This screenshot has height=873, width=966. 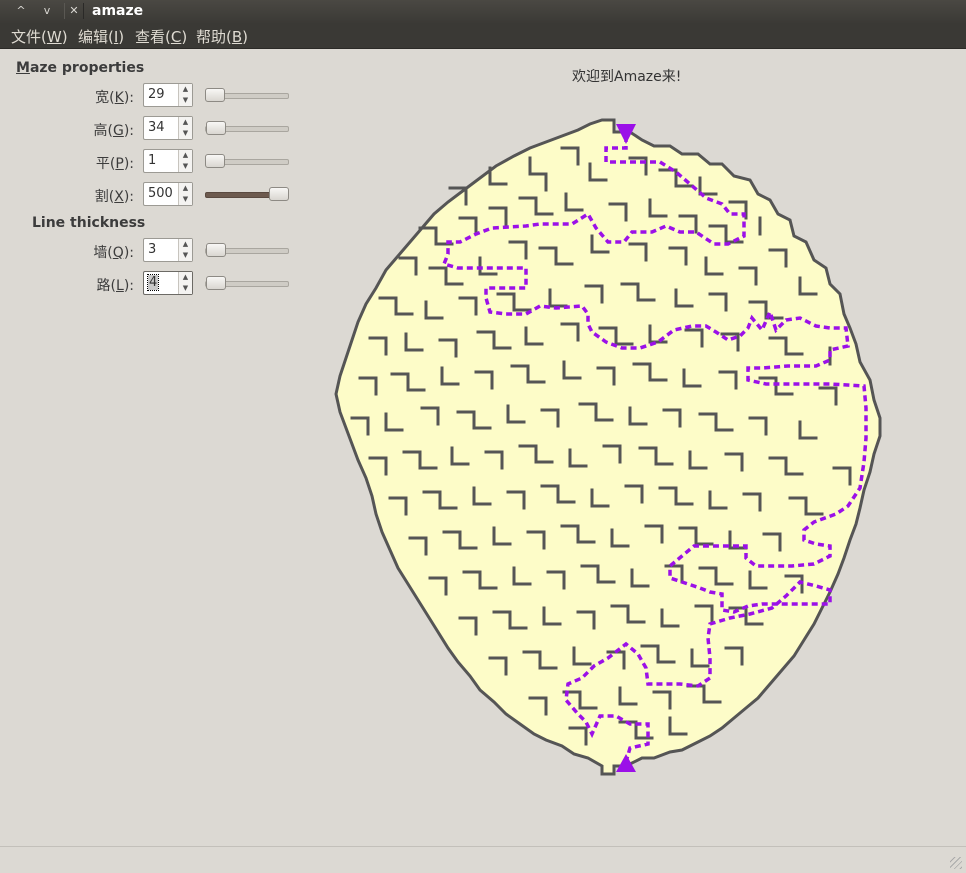 I want to click on road-spinbox: 4 ▲ ▼, so click(x=168, y=283).